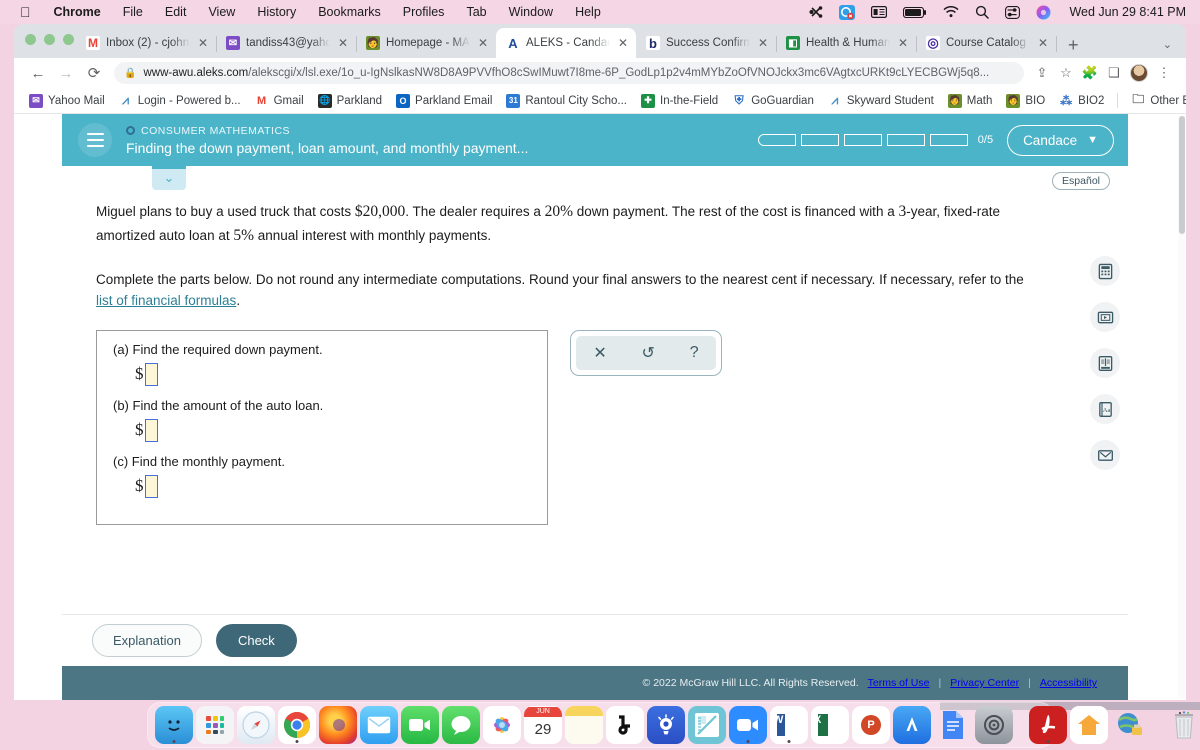 The height and width of the screenshot is (750, 1200). I want to click on menubar-clock: Wed Jun 29 8:41 PM, so click(1125, 12).